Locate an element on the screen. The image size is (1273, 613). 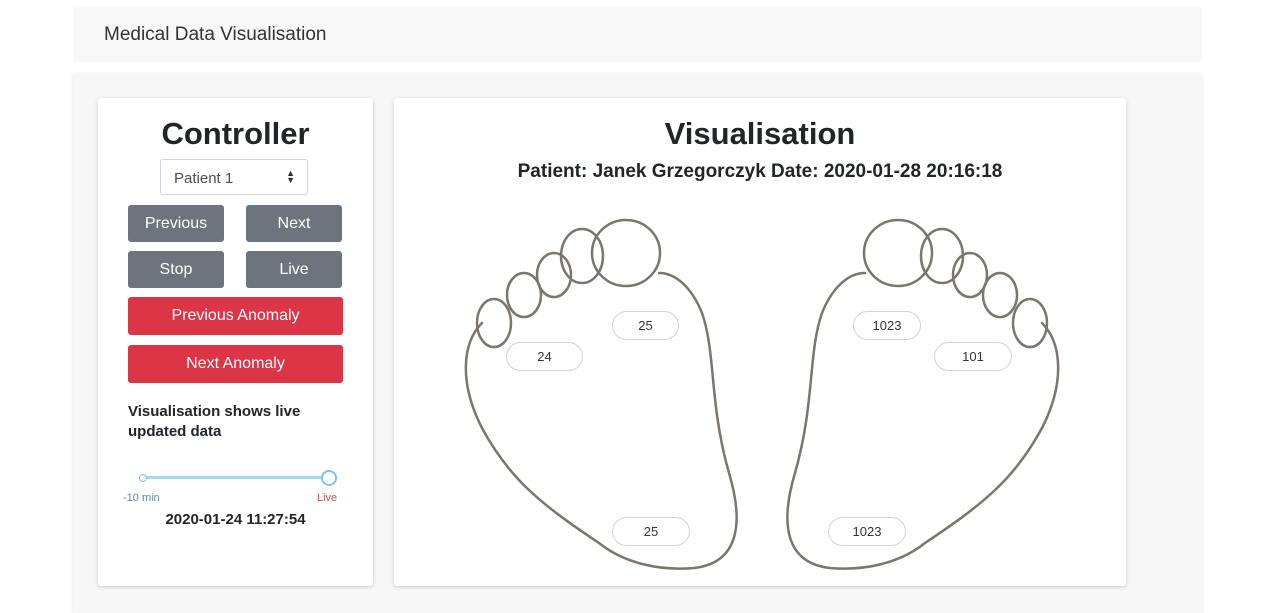
slider-date: 2020-01-24 11:27:54 is located at coordinates (235, 519).